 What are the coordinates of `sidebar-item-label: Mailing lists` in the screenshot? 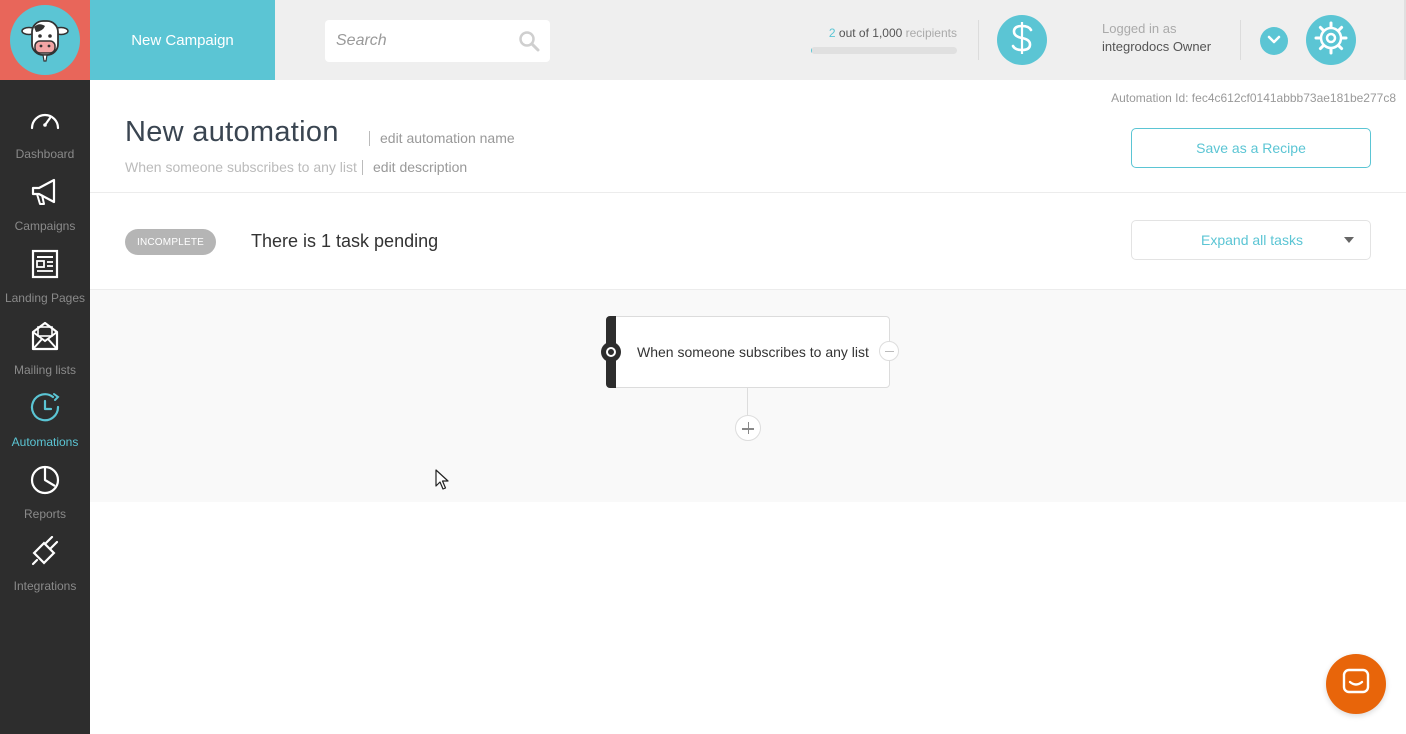 It's located at (44, 370).